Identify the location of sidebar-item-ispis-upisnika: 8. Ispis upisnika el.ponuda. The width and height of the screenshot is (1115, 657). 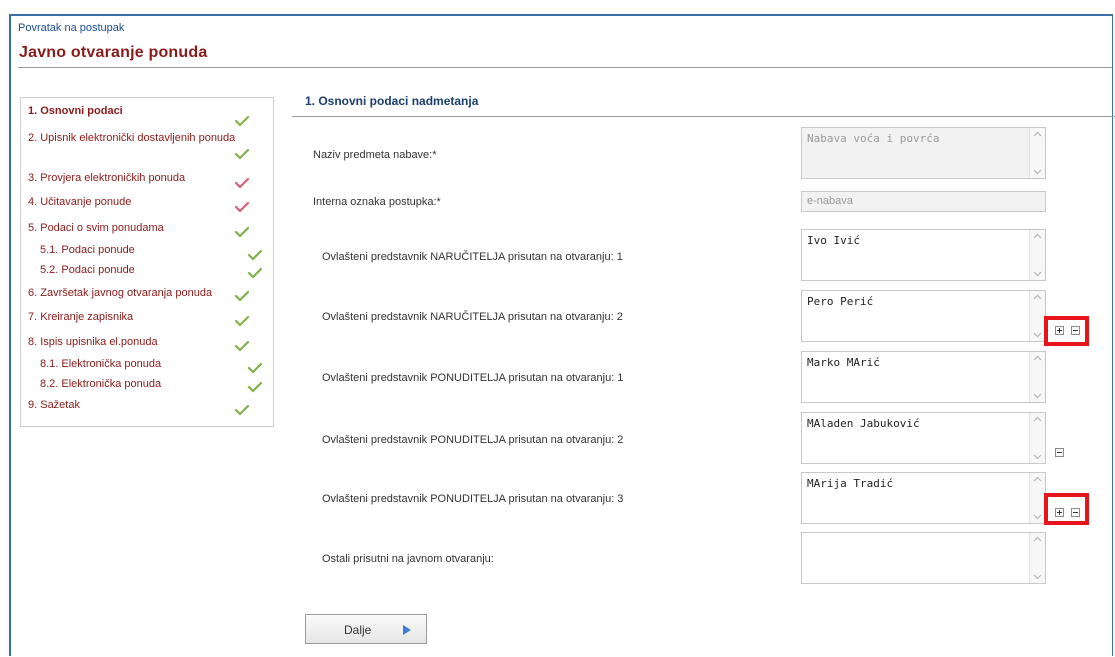
(93, 342).